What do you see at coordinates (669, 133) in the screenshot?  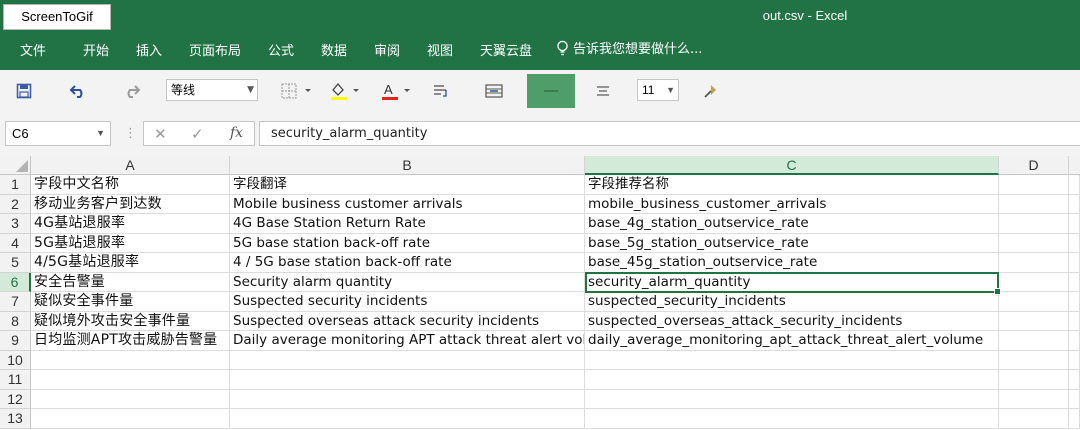 I see `formula-input: security_alarm_quantity` at bounding box center [669, 133].